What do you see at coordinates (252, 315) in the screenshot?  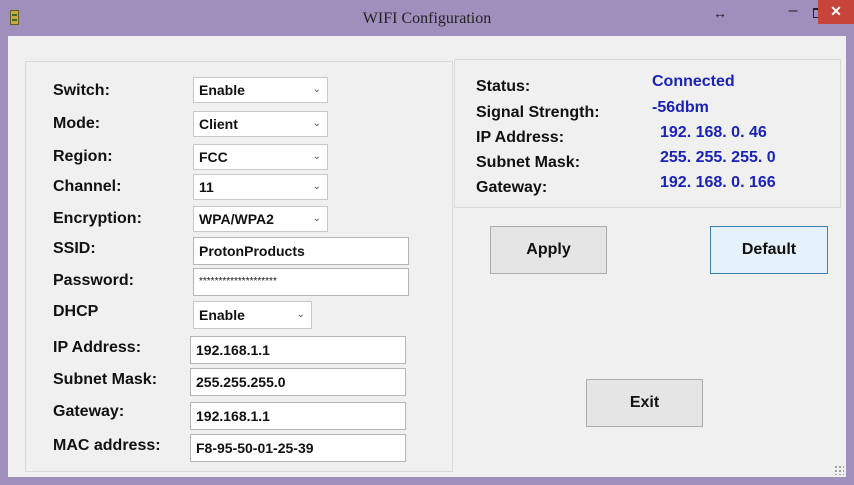 I see `dhcp-select: Enable ⌄` at bounding box center [252, 315].